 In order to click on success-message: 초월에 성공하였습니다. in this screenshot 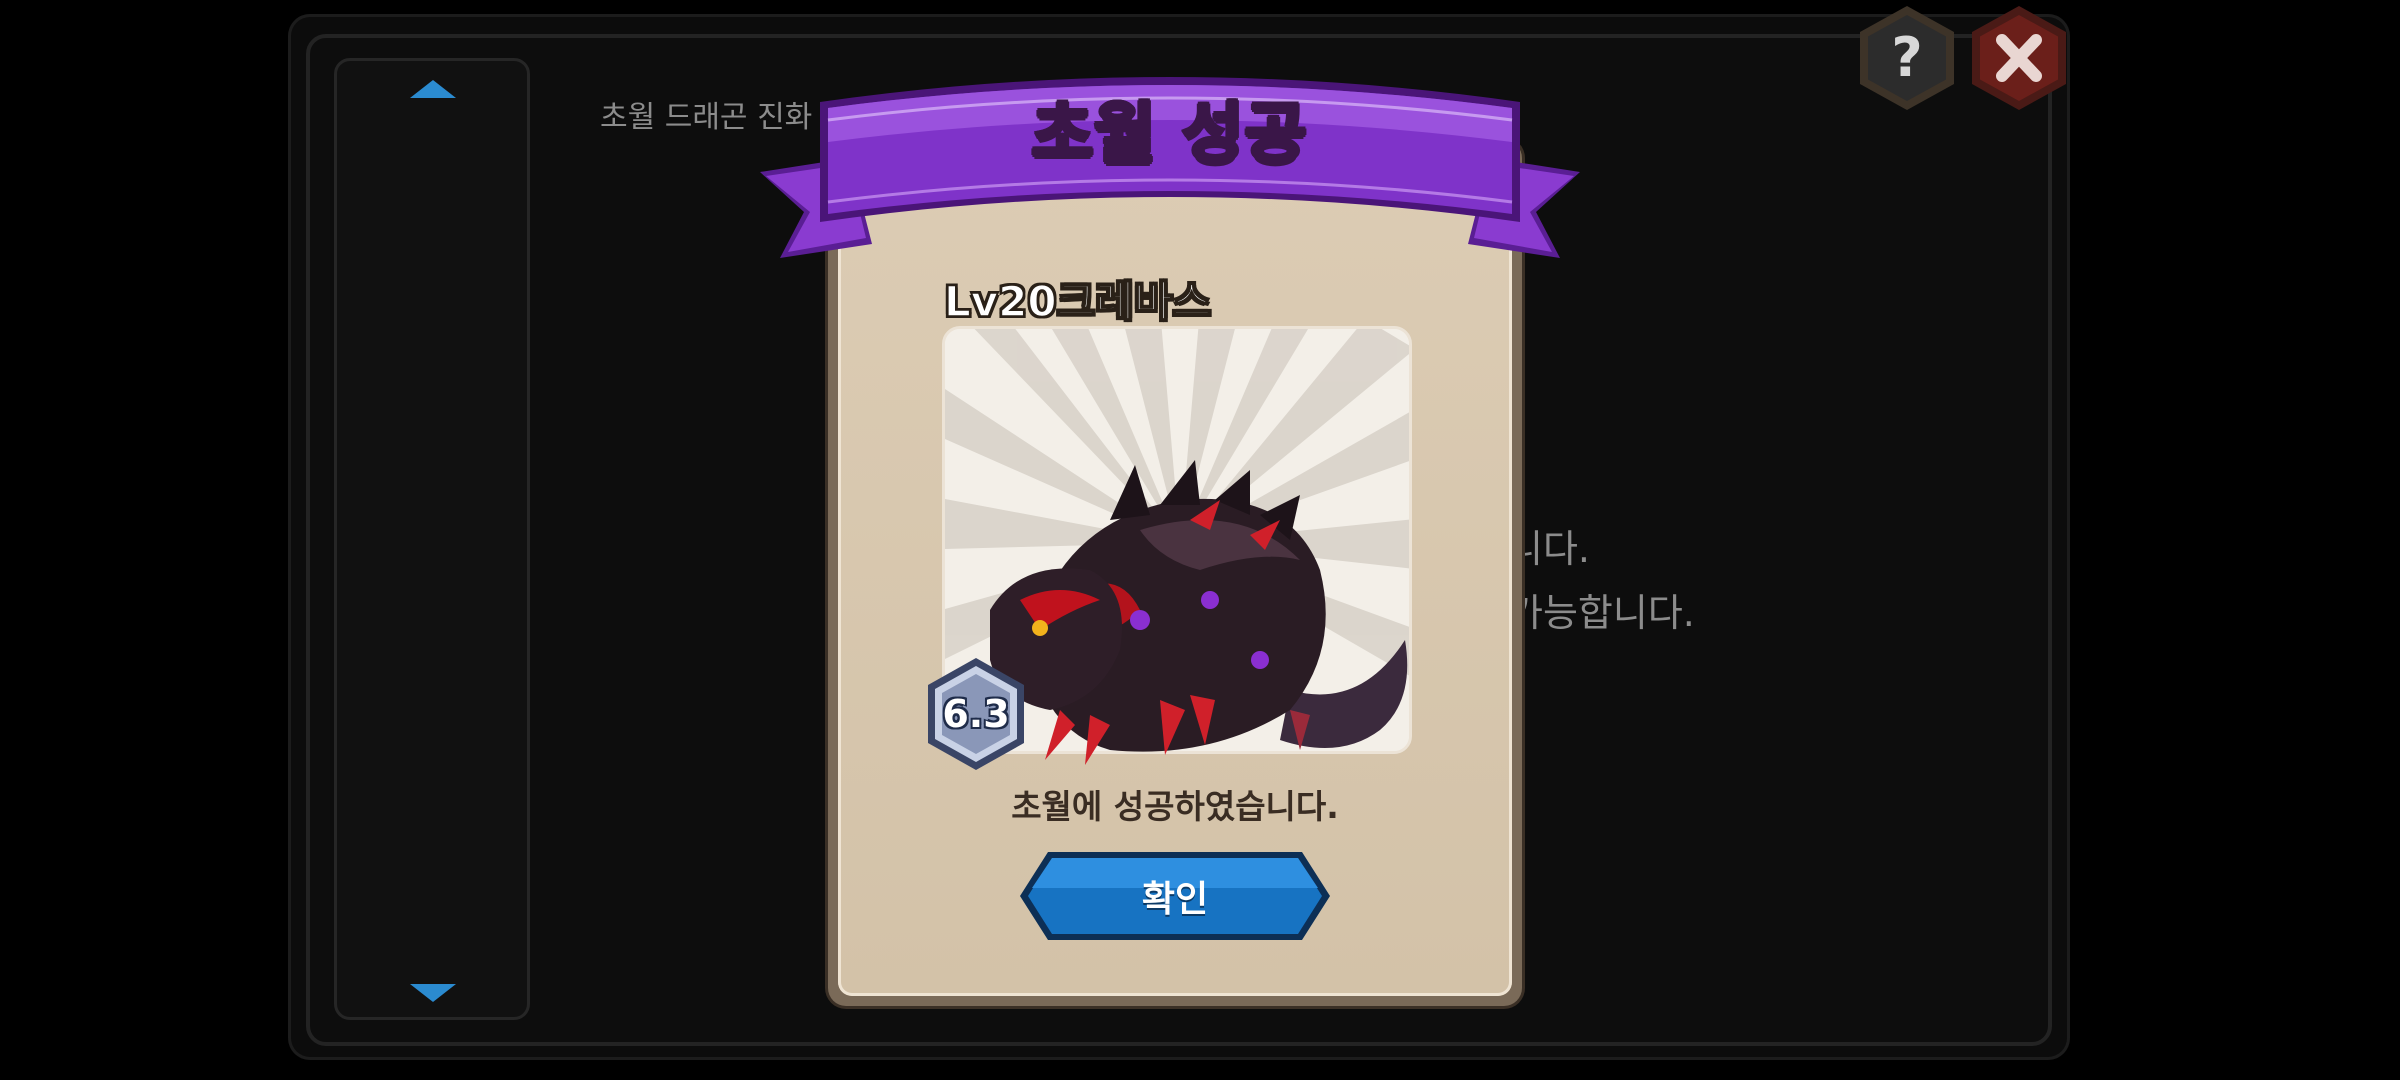, I will do `click(1175, 806)`.